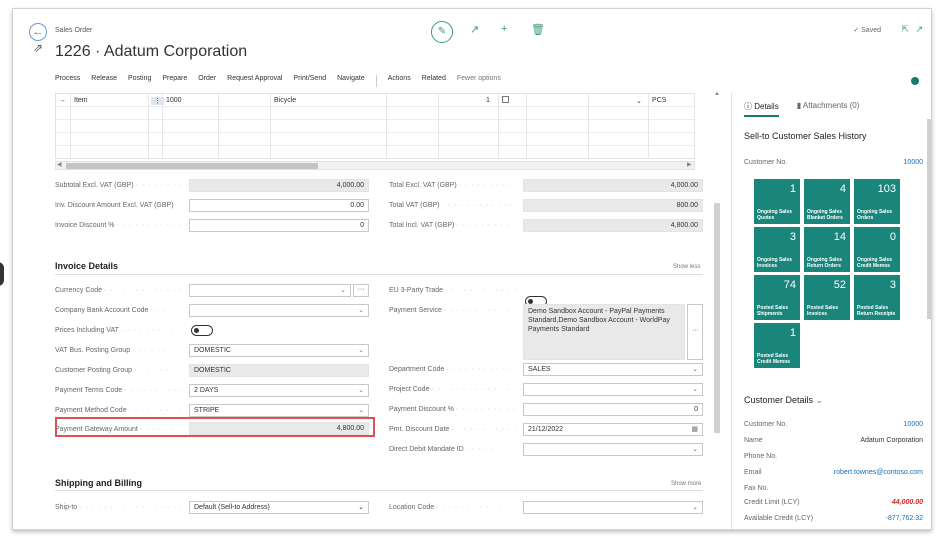 Image resolution: width=943 pixels, height=544 pixels. I want to click on action-process: Process, so click(67, 82).